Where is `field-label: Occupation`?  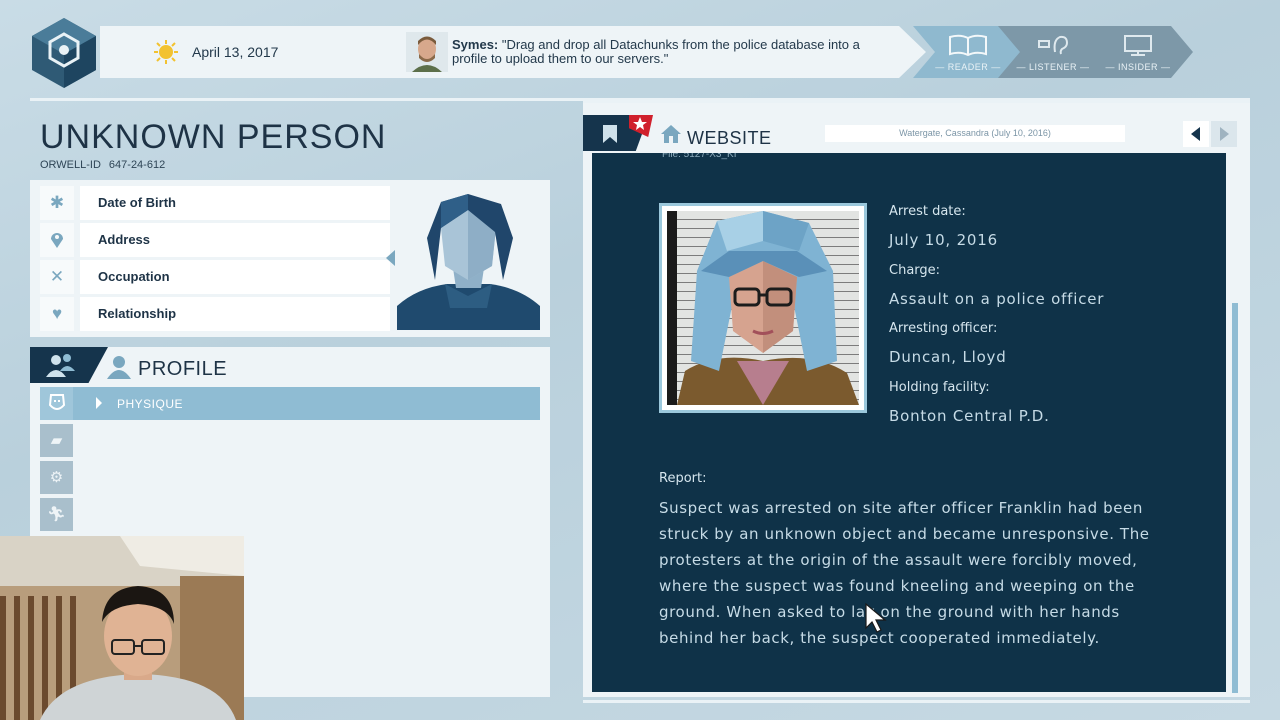 field-label: Occupation is located at coordinates (235, 277).